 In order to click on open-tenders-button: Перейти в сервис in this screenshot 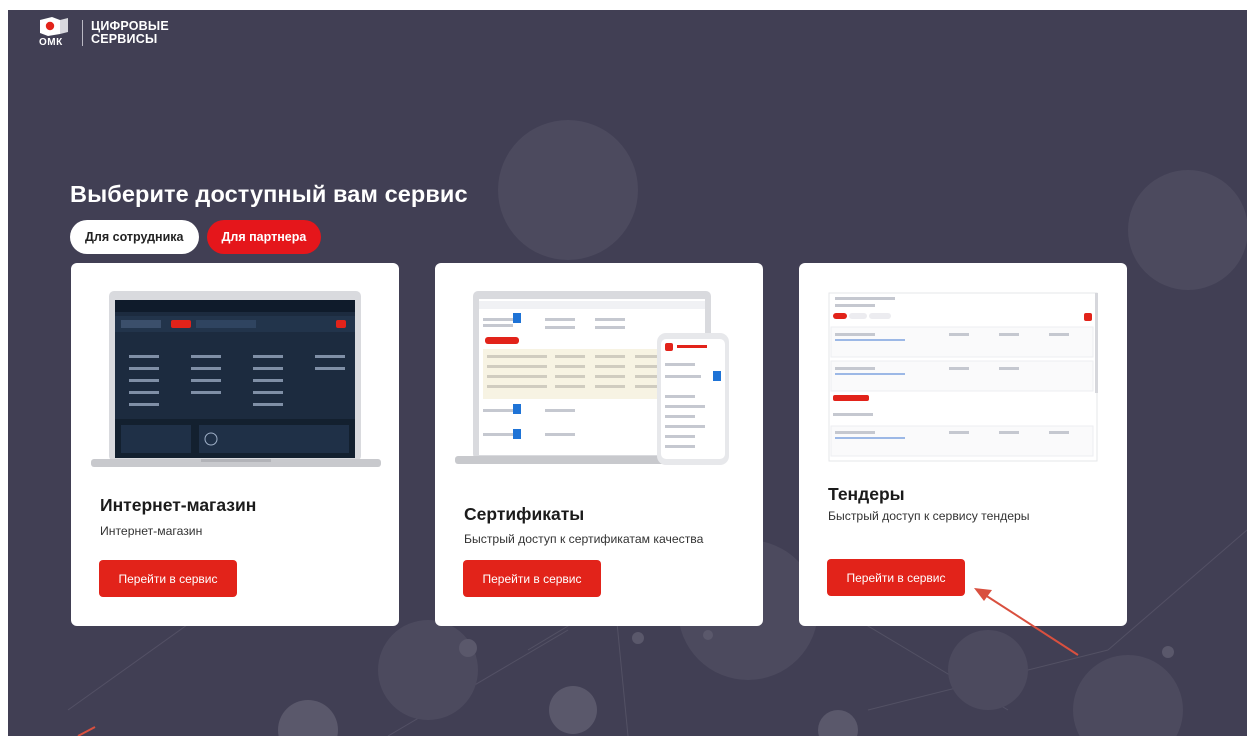, I will do `click(896, 577)`.